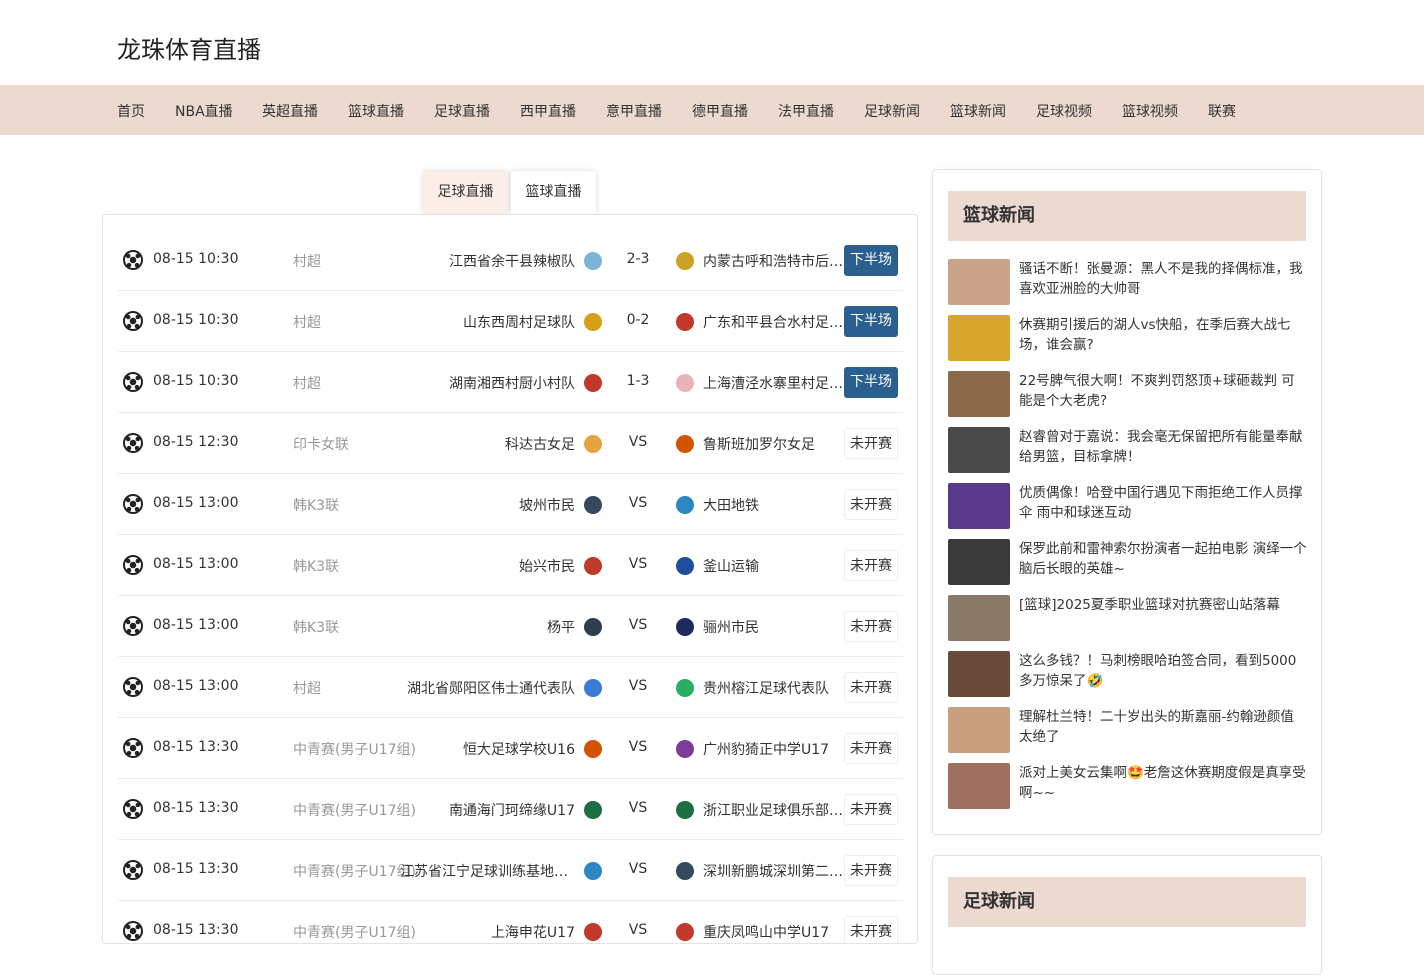 The width and height of the screenshot is (1424, 975). Describe the element at coordinates (1163, 279) in the screenshot. I see `news-title: 骚话不断！张曼源：黑人不是我的择偶标准，我喜欢亚洲脸的大帅哥` at that location.